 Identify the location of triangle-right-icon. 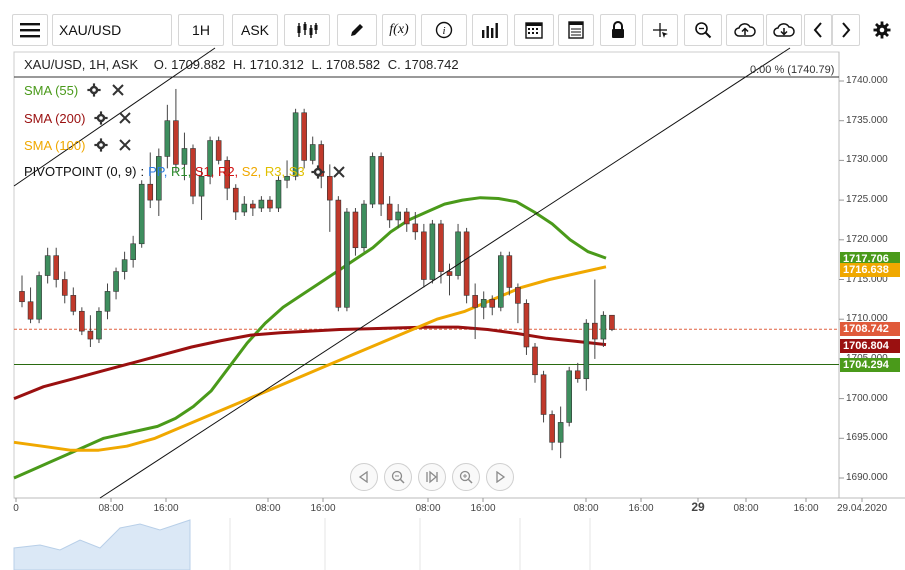
(501, 477).